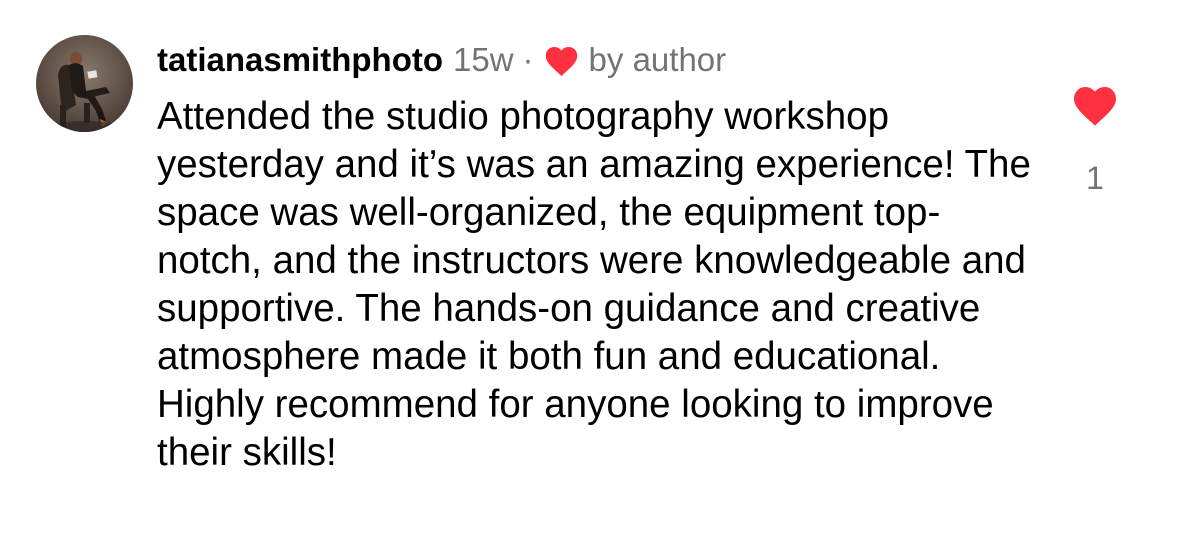 This screenshot has width=1179, height=533. I want to click on heart-filled-icon, so click(1095, 106).